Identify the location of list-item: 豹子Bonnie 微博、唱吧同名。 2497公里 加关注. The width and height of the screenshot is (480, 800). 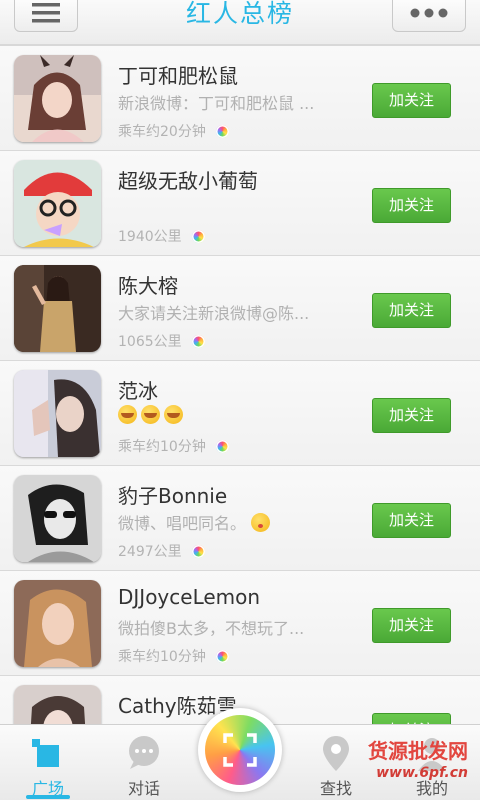
(240, 518).